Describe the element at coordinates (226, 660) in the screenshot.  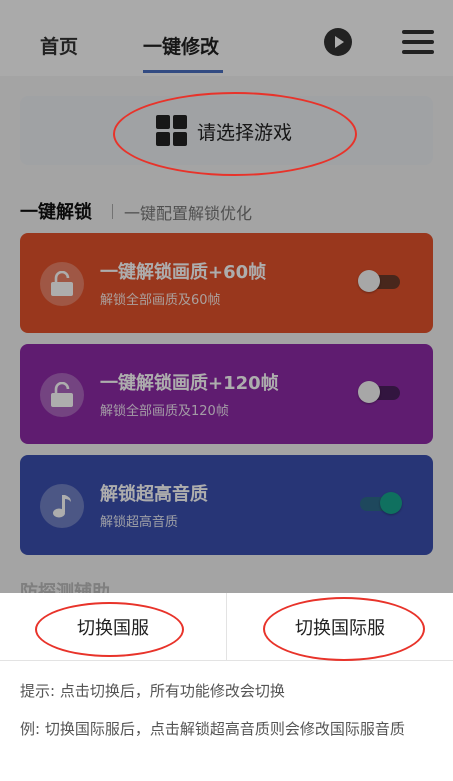
I see `sheet-divider` at that location.